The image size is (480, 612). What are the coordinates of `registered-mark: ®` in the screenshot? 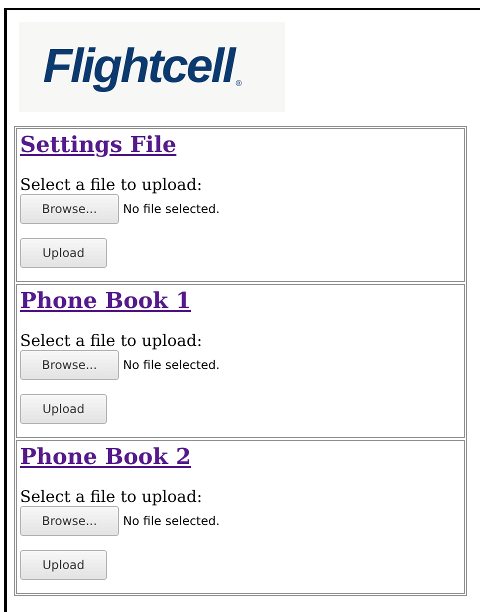 It's located at (238, 83).